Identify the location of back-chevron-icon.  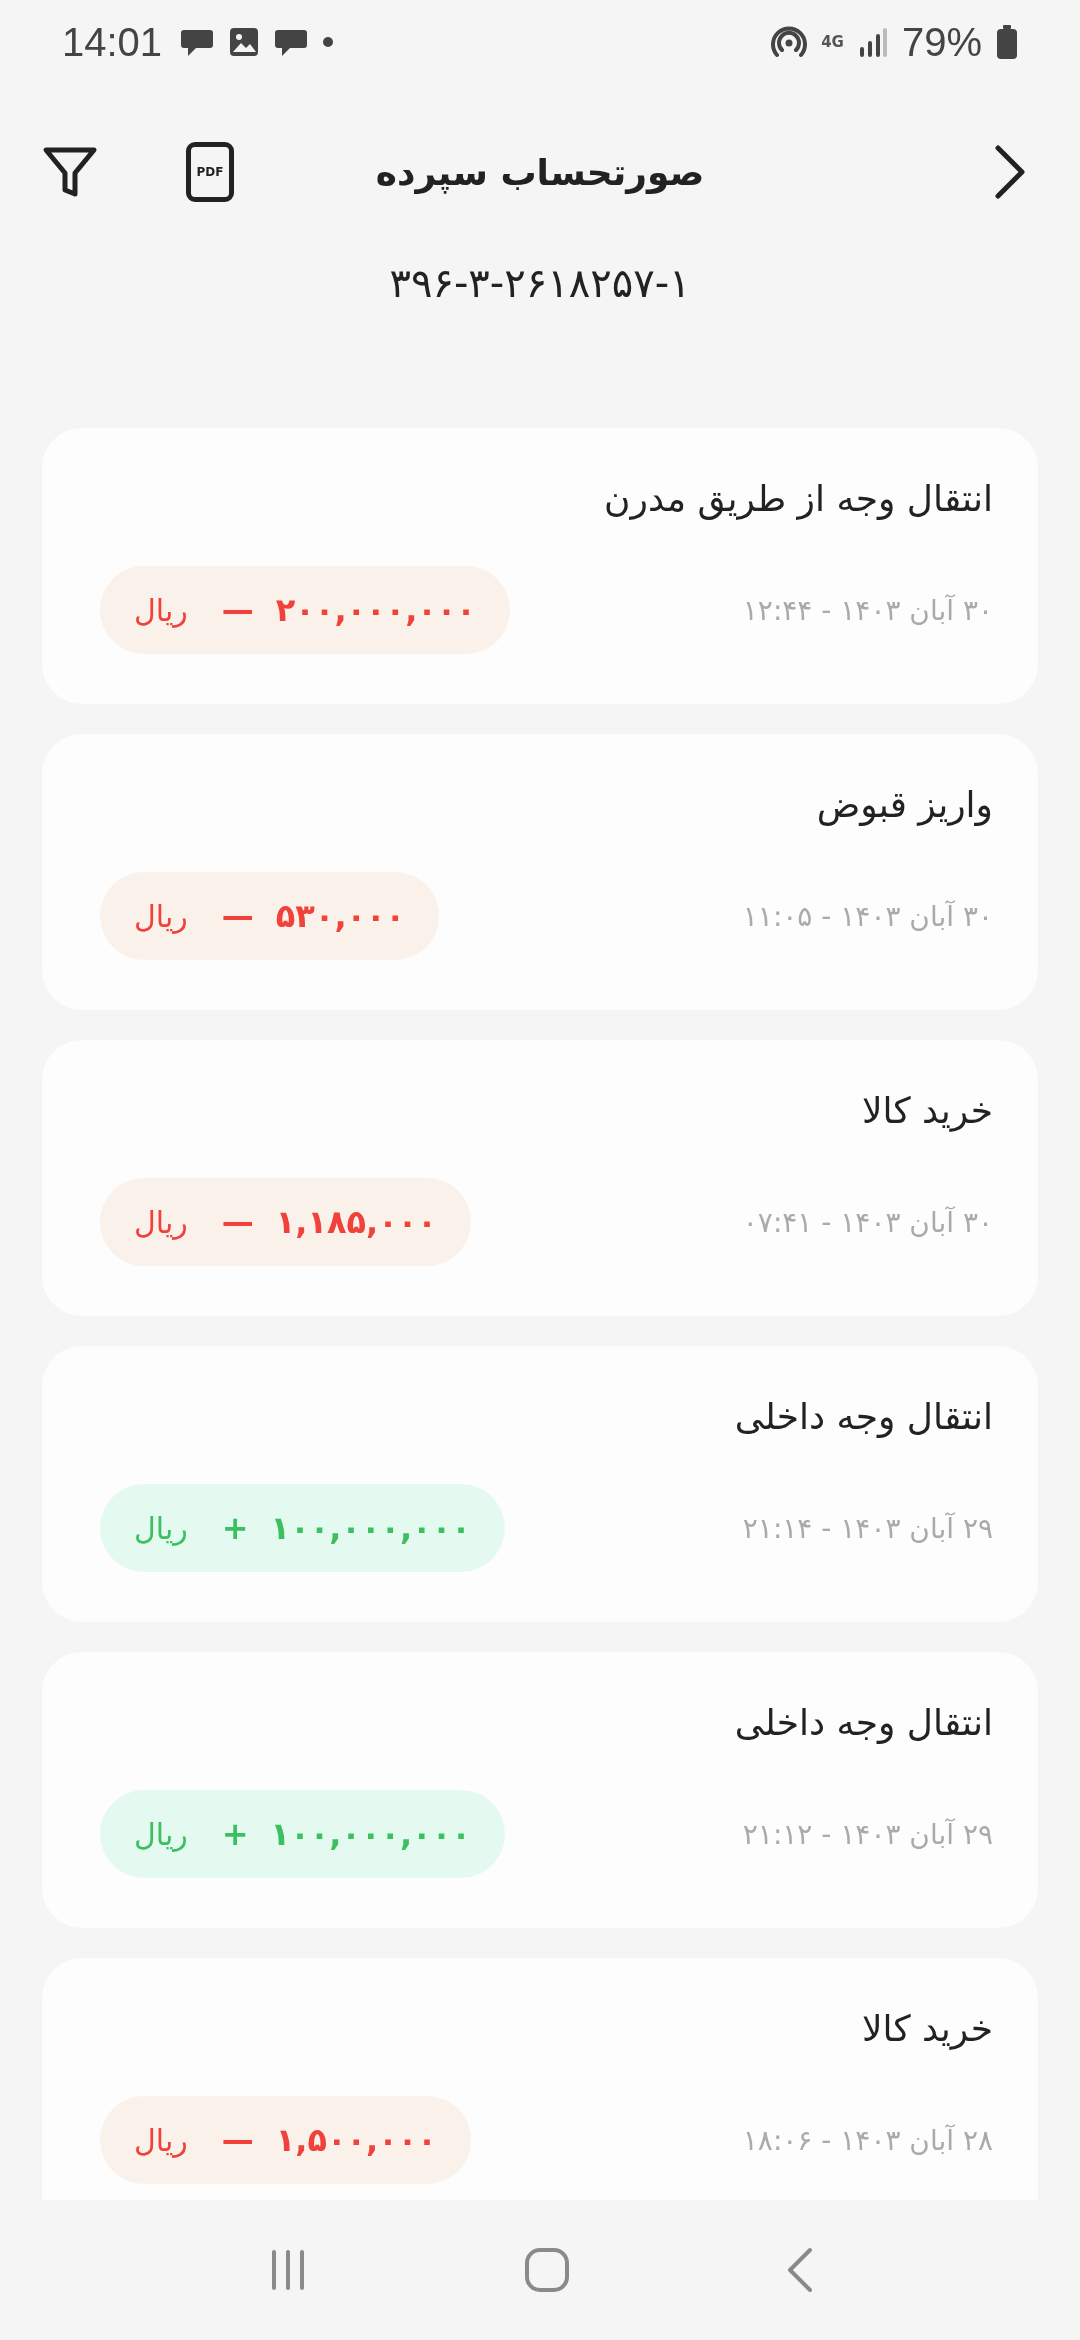
(1010, 172).